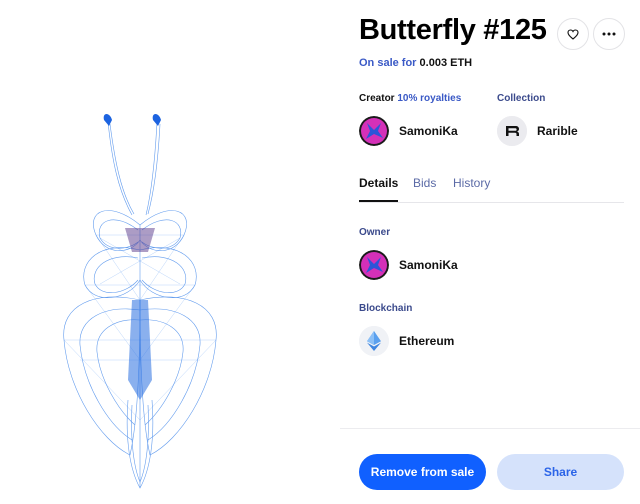 The image size is (640, 504). What do you see at coordinates (560, 472) in the screenshot?
I see `share-button: Share` at bounding box center [560, 472].